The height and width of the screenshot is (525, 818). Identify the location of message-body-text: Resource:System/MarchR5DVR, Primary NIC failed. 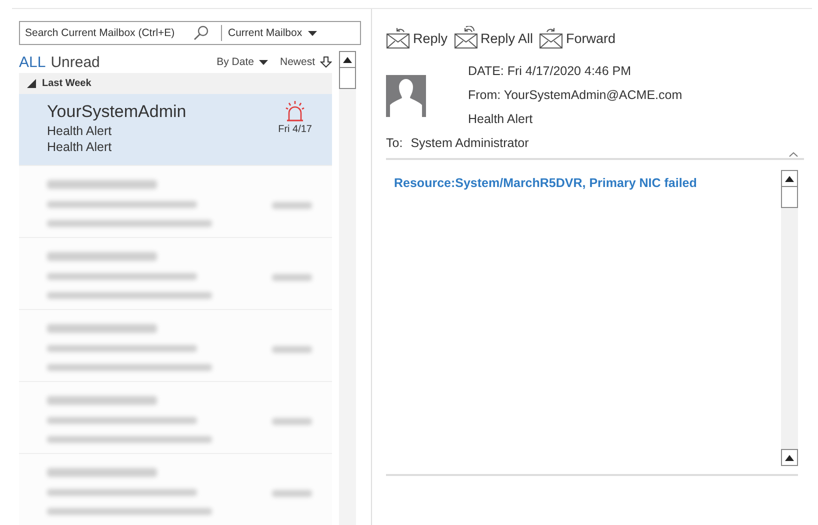
(545, 183).